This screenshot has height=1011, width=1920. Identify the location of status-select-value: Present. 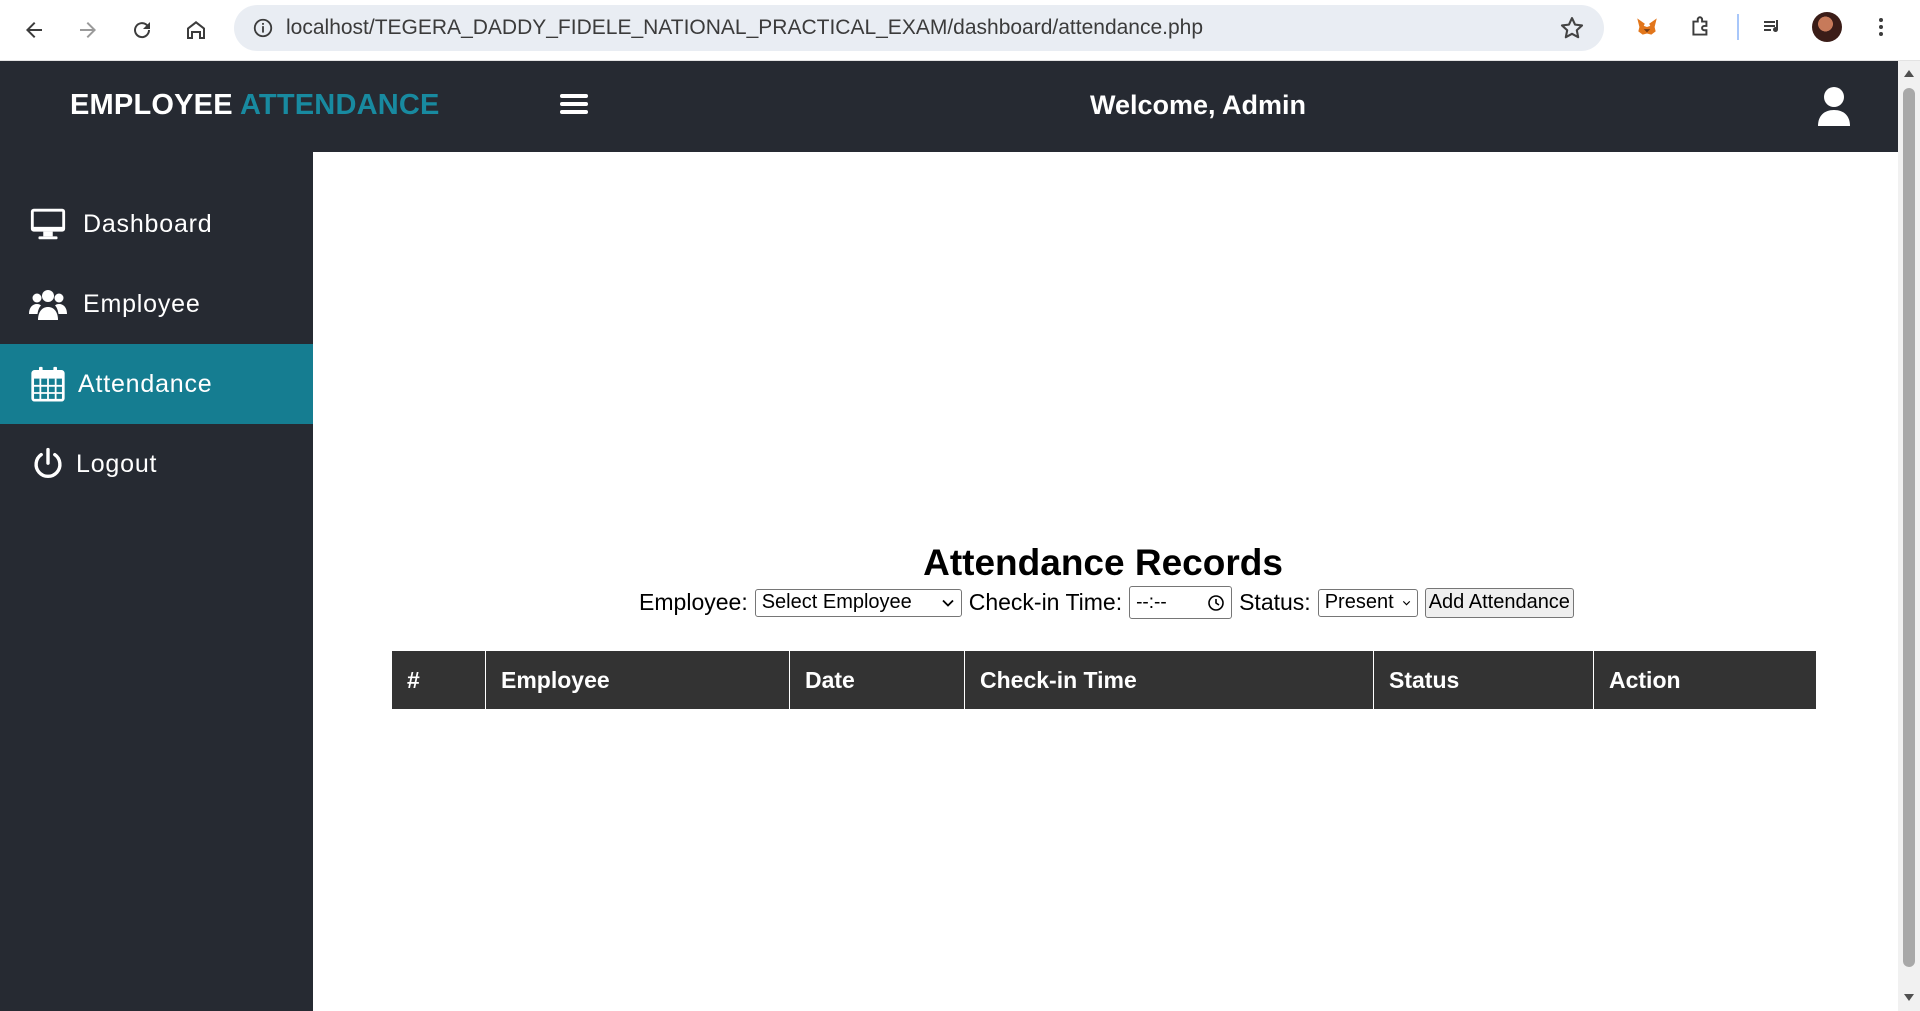
(1359, 602).